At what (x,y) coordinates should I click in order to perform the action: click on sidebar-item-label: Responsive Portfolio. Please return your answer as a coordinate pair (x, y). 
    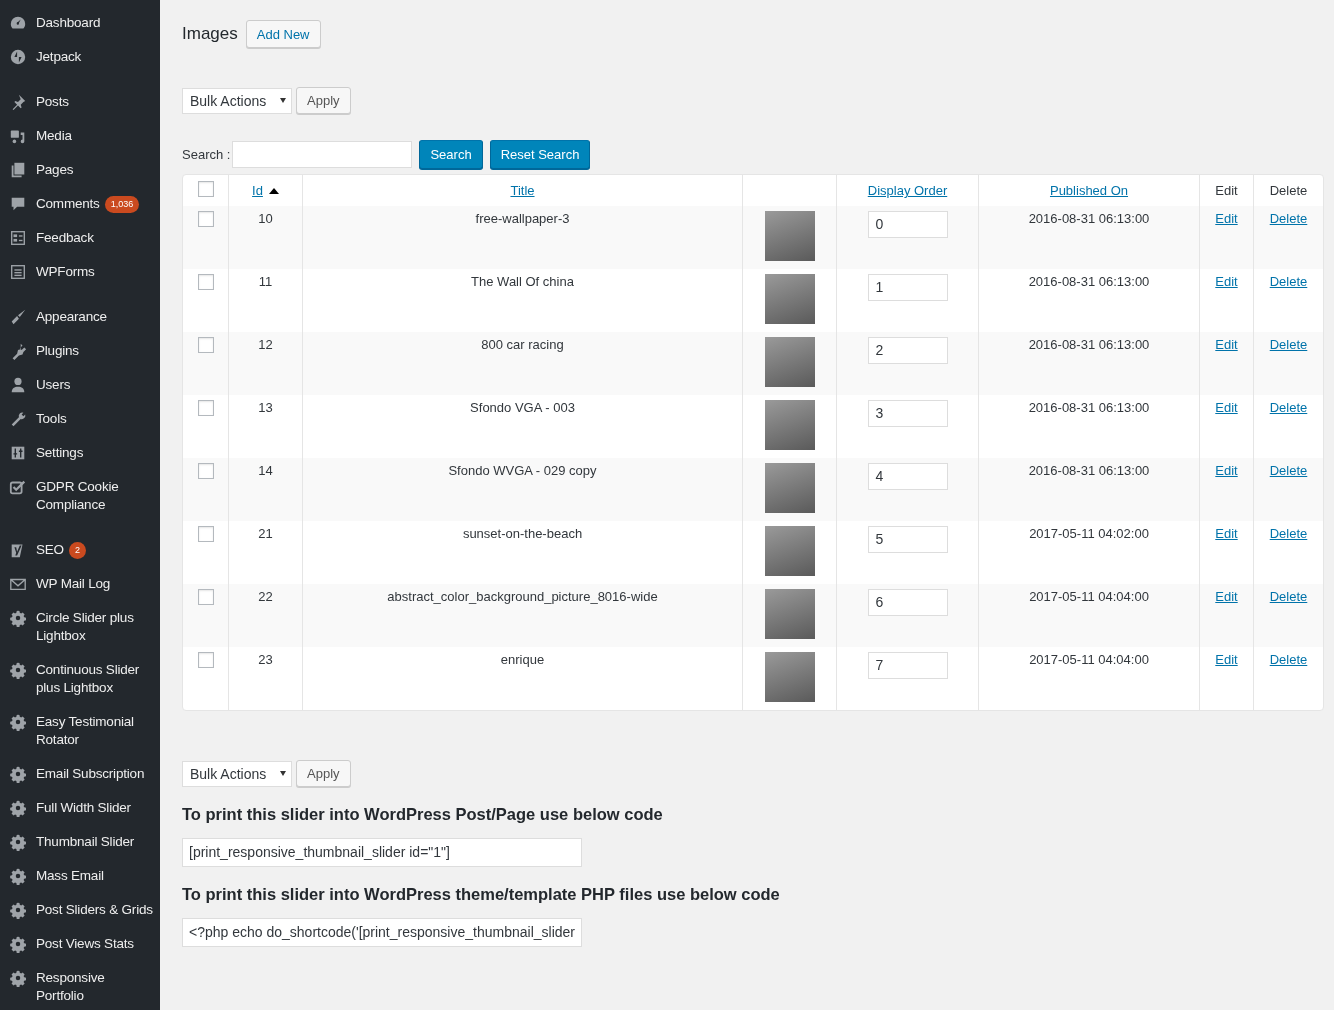
    Looking at the image, I should click on (70, 987).